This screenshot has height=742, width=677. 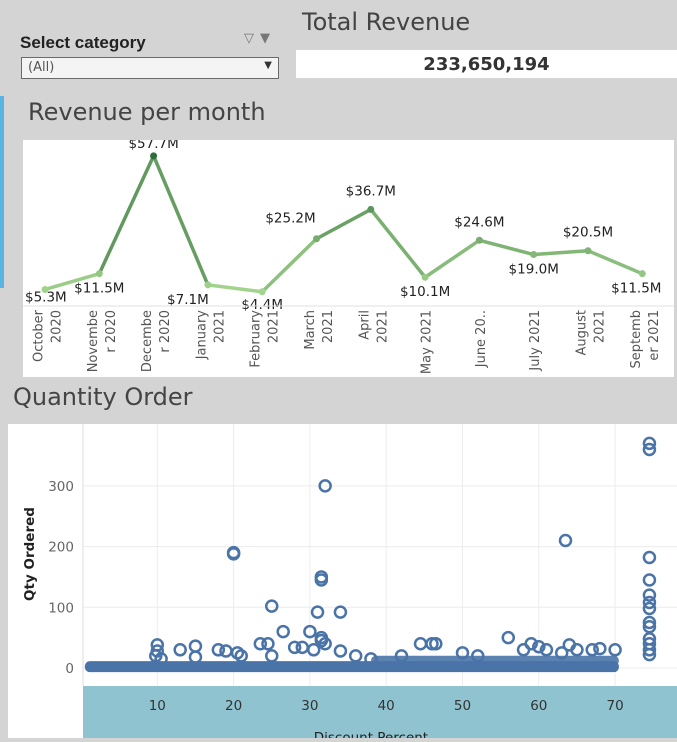 I want to click on chevron-down-icon: ▼, so click(x=265, y=38).